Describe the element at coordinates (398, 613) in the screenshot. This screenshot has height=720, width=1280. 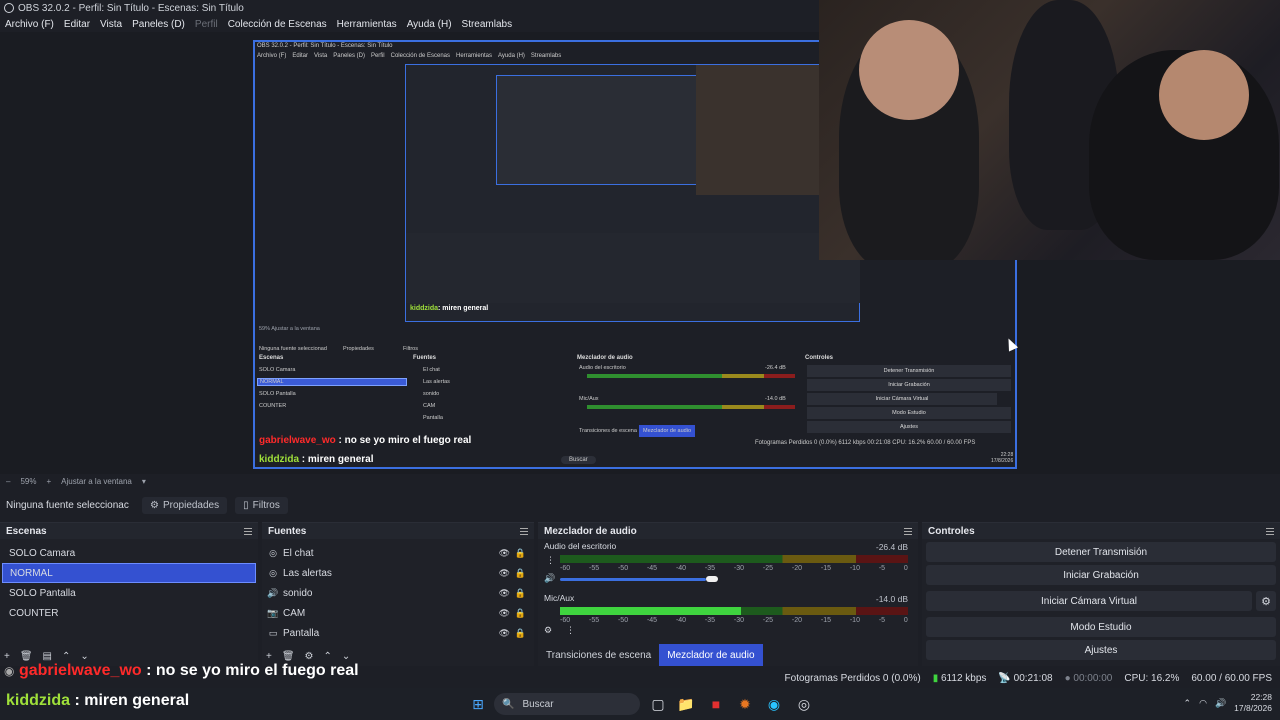
I see `source-item-cam: 📷 CAM 👁 🔒` at that location.